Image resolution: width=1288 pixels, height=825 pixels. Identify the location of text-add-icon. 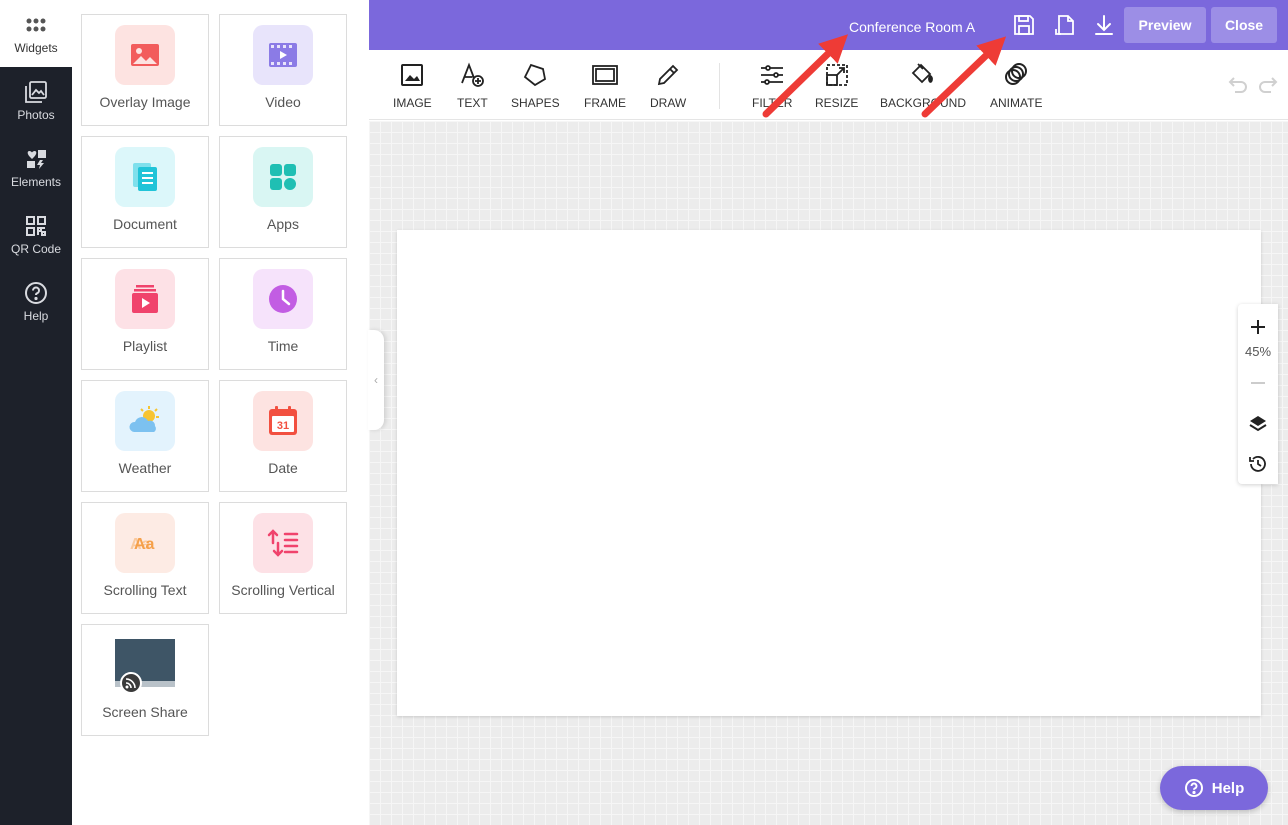
(473, 74).